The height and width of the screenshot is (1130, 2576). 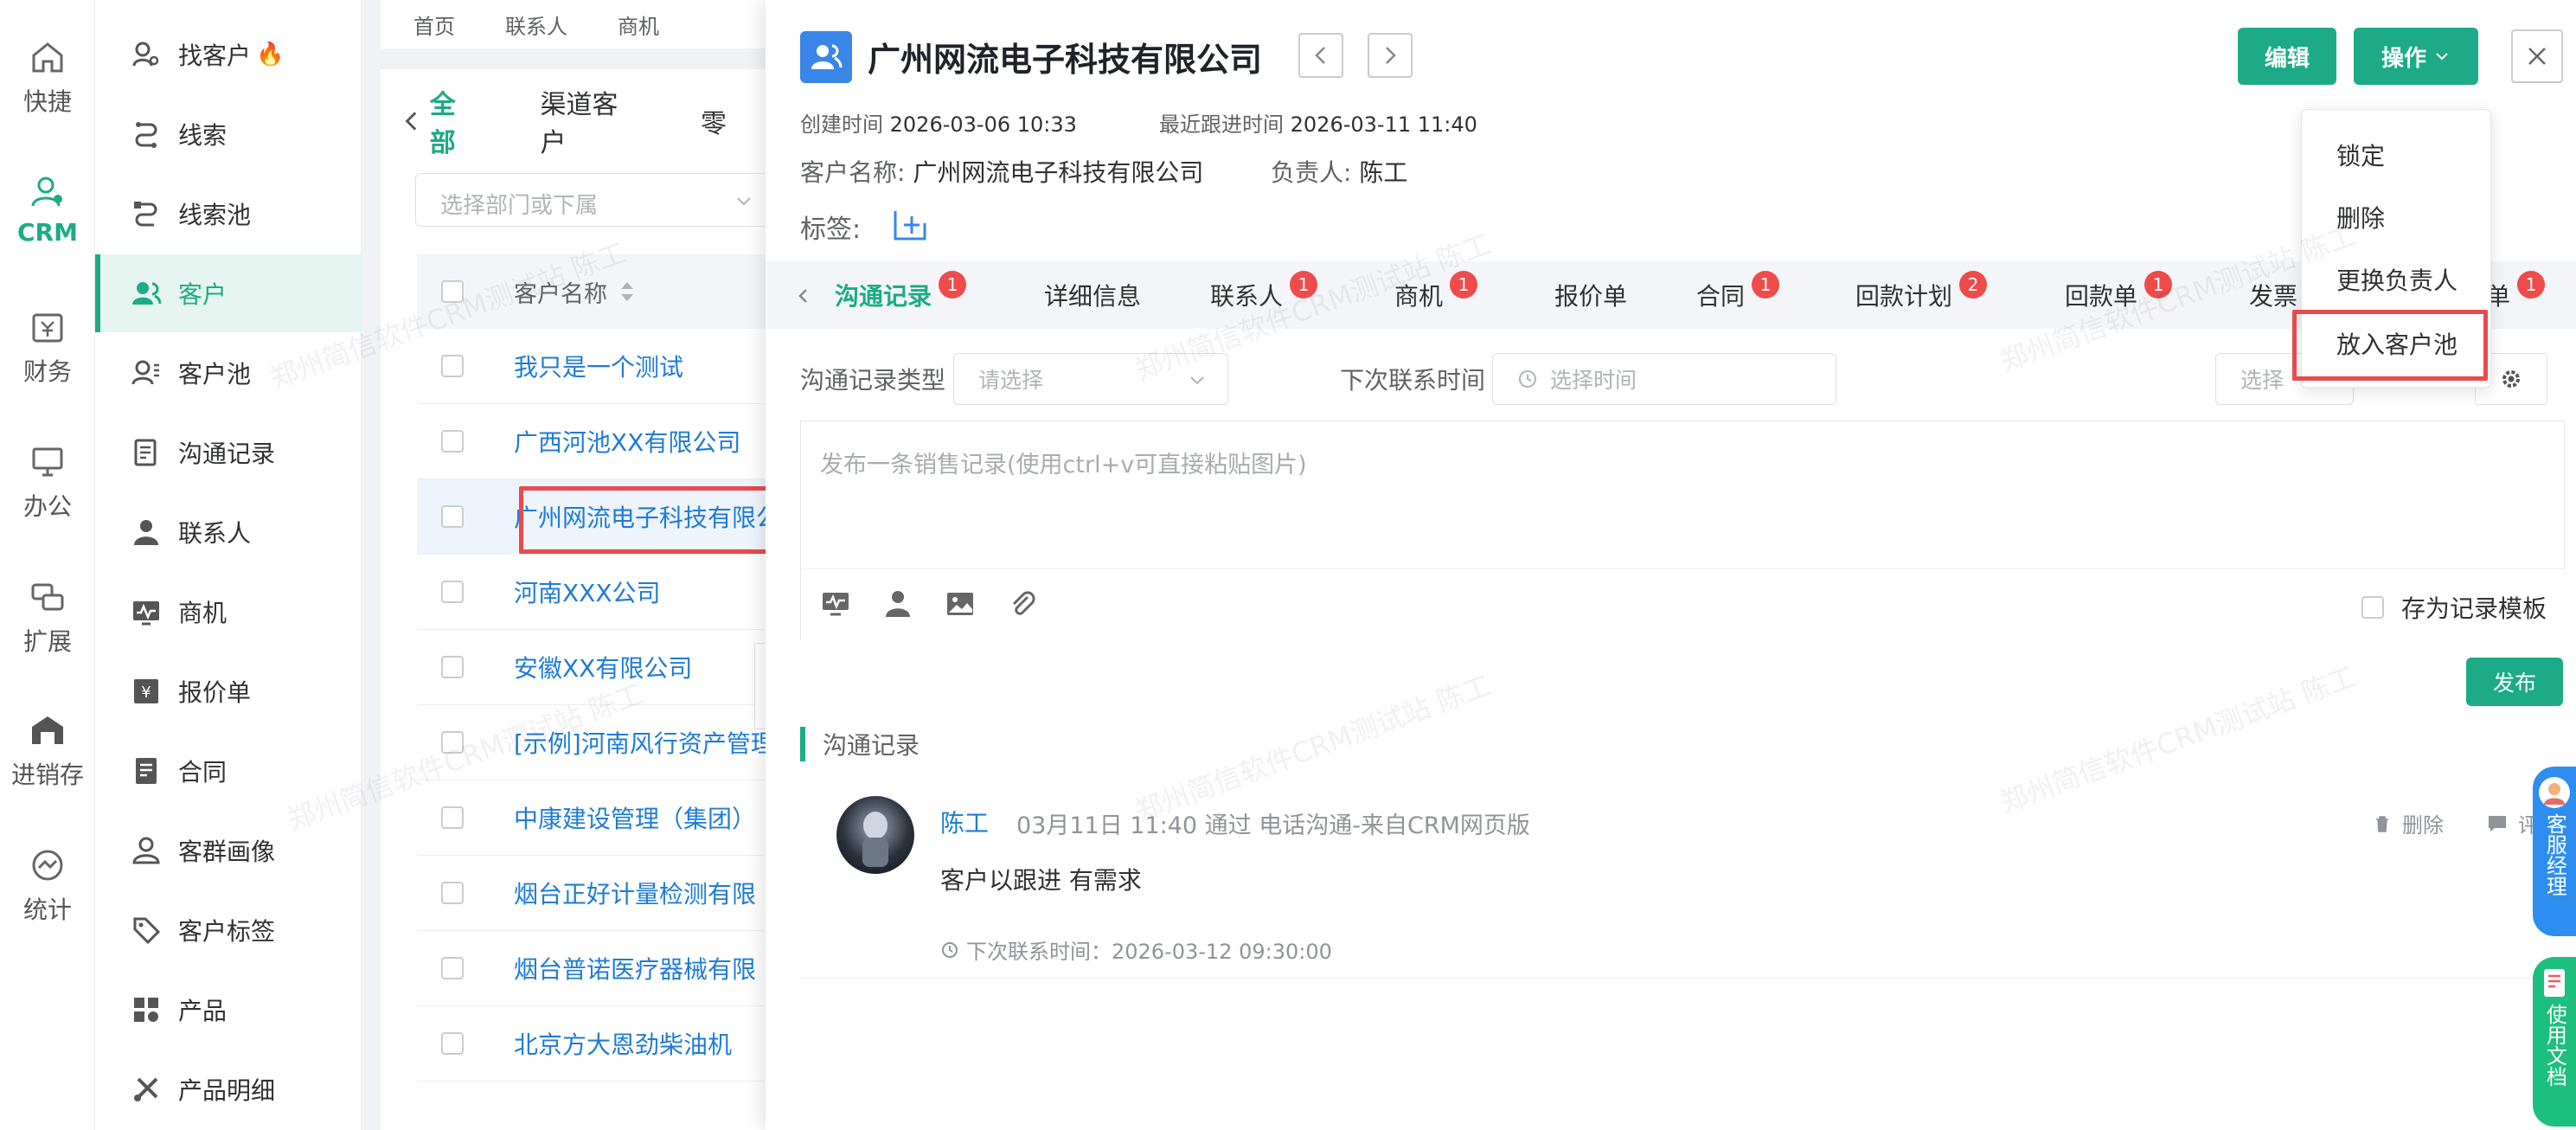 What do you see at coordinates (47, 618) in the screenshot?
I see `rail-item-extend: 扩展` at bounding box center [47, 618].